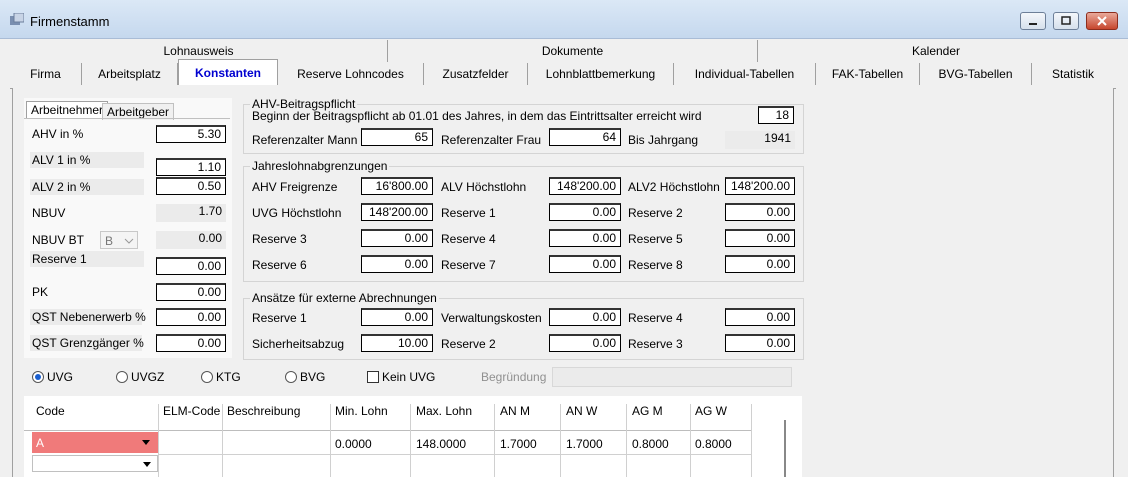 The width and height of the screenshot is (1128, 477). What do you see at coordinates (713, 444) in the screenshot?
I see `grid-cell: 0.8000` at bounding box center [713, 444].